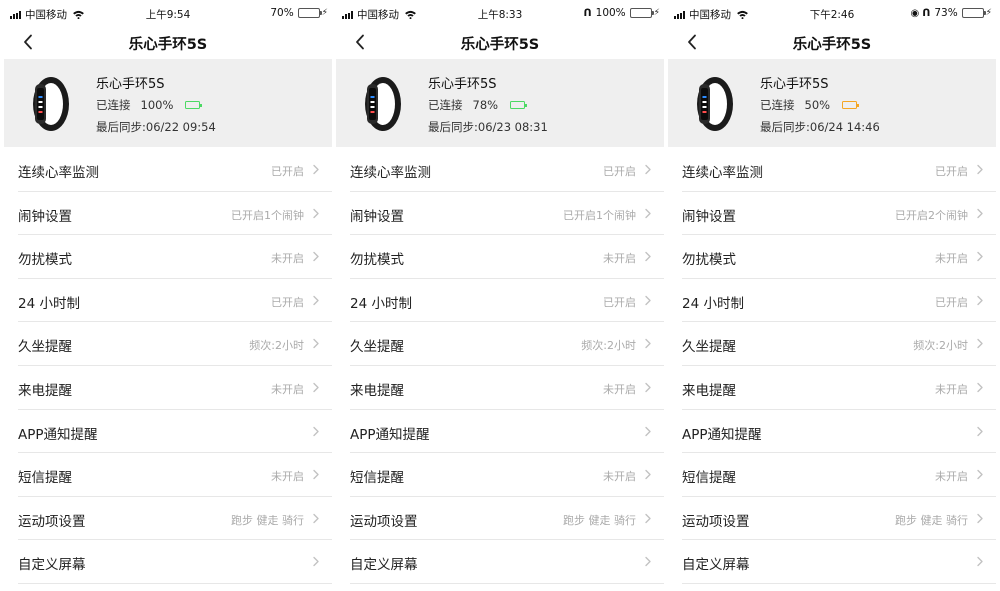 The image size is (1000, 591). Describe the element at coordinates (709, 260) in the screenshot. I see `settings-row-label: 勿扰模式` at that location.